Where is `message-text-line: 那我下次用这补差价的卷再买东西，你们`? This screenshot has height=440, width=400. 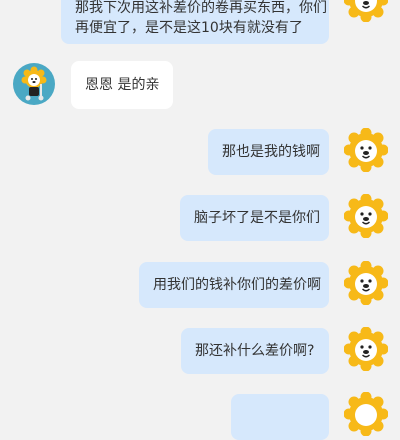 message-text-line: 那我下次用这补差价的卷再买东西，你们 is located at coordinates (201, 8).